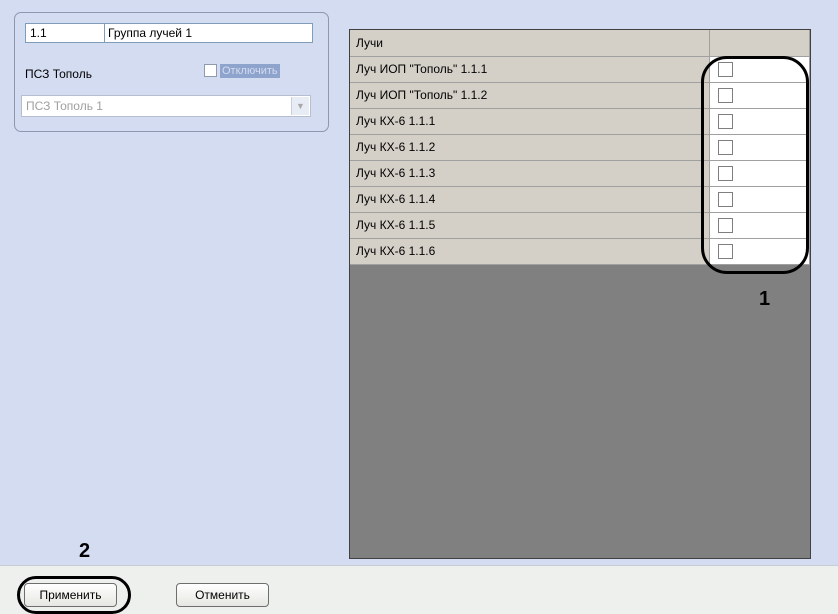 The height and width of the screenshot is (614, 838). I want to click on apply-button-highlight, so click(74, 595).